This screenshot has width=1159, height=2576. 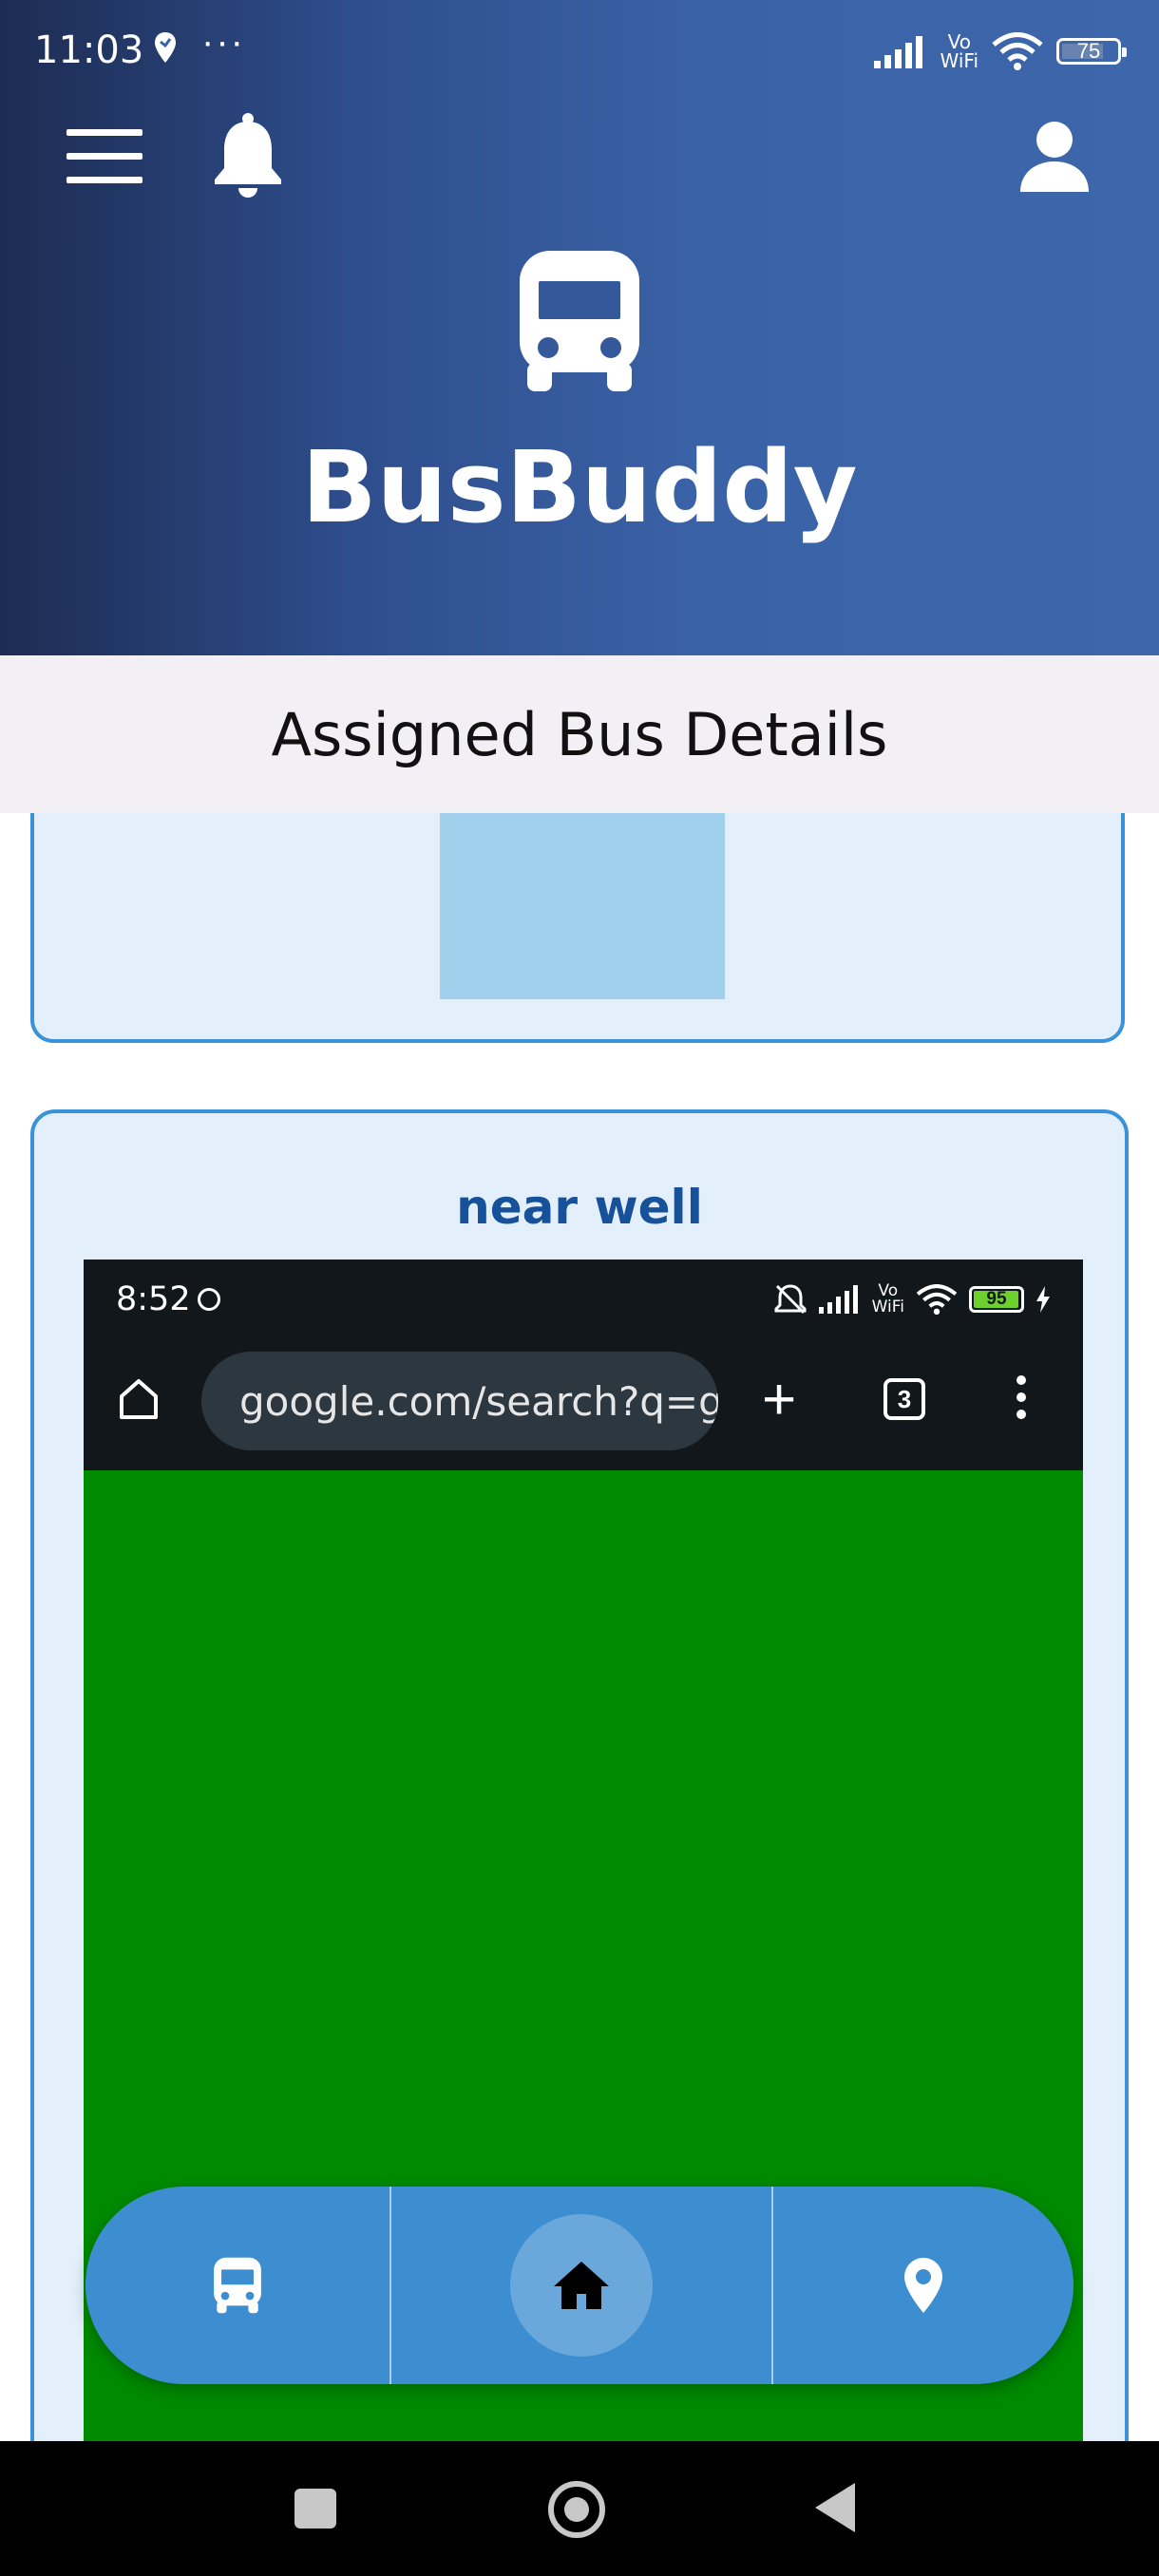 I want to click on mute-icon, so click(x=790, y=1299).